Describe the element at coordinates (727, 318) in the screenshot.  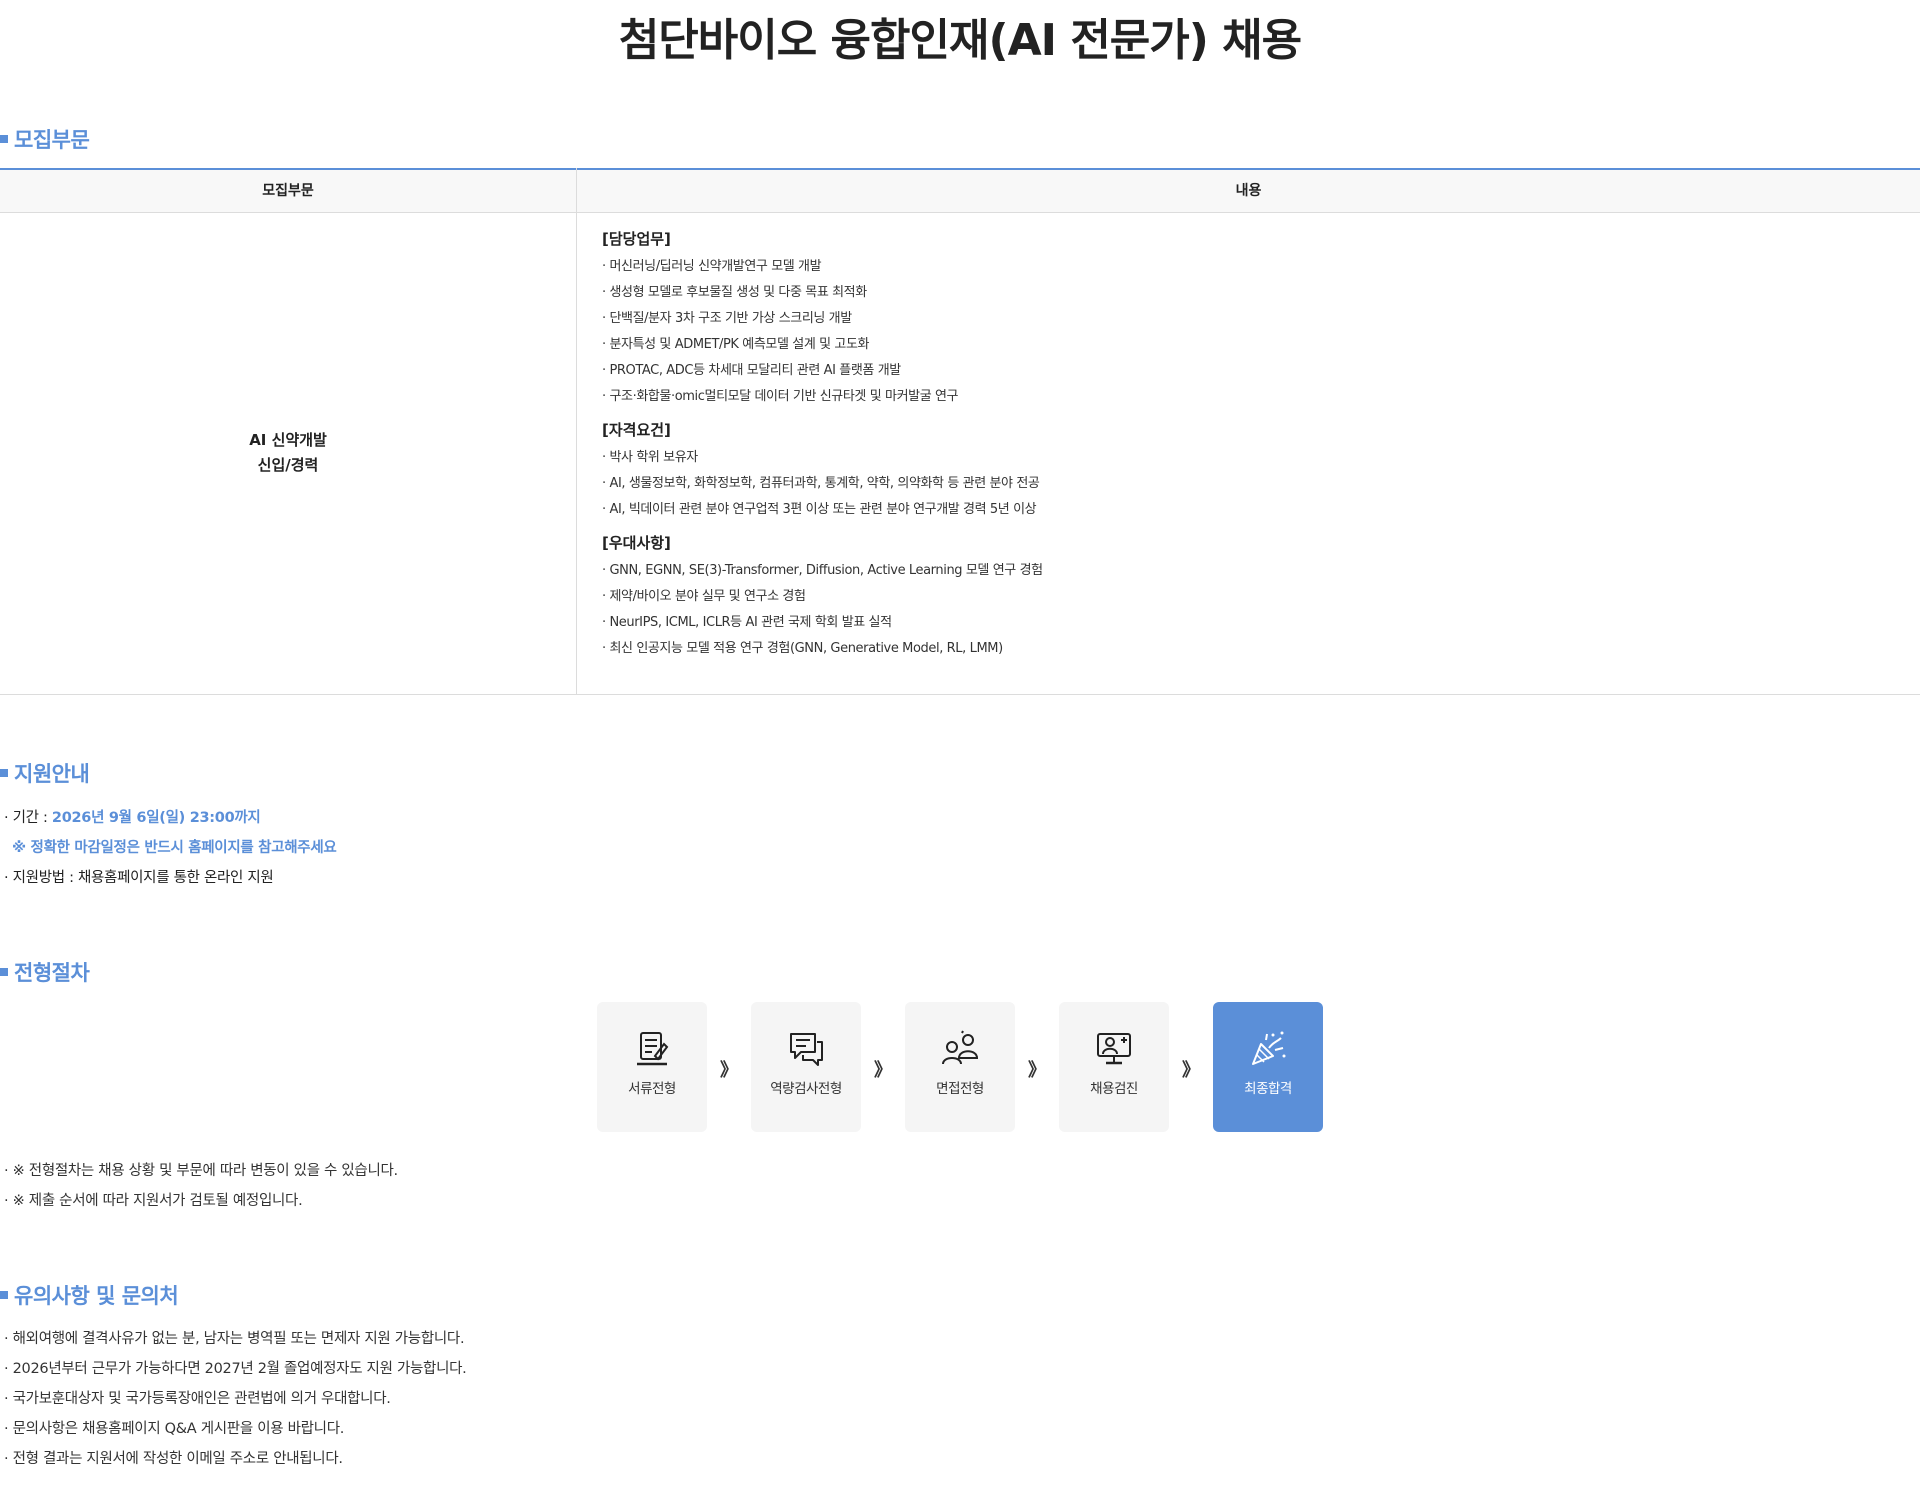
I see `list-item: · 단백질/분자 3차 구조 기반 가상 스크리닝 개발` at that location.